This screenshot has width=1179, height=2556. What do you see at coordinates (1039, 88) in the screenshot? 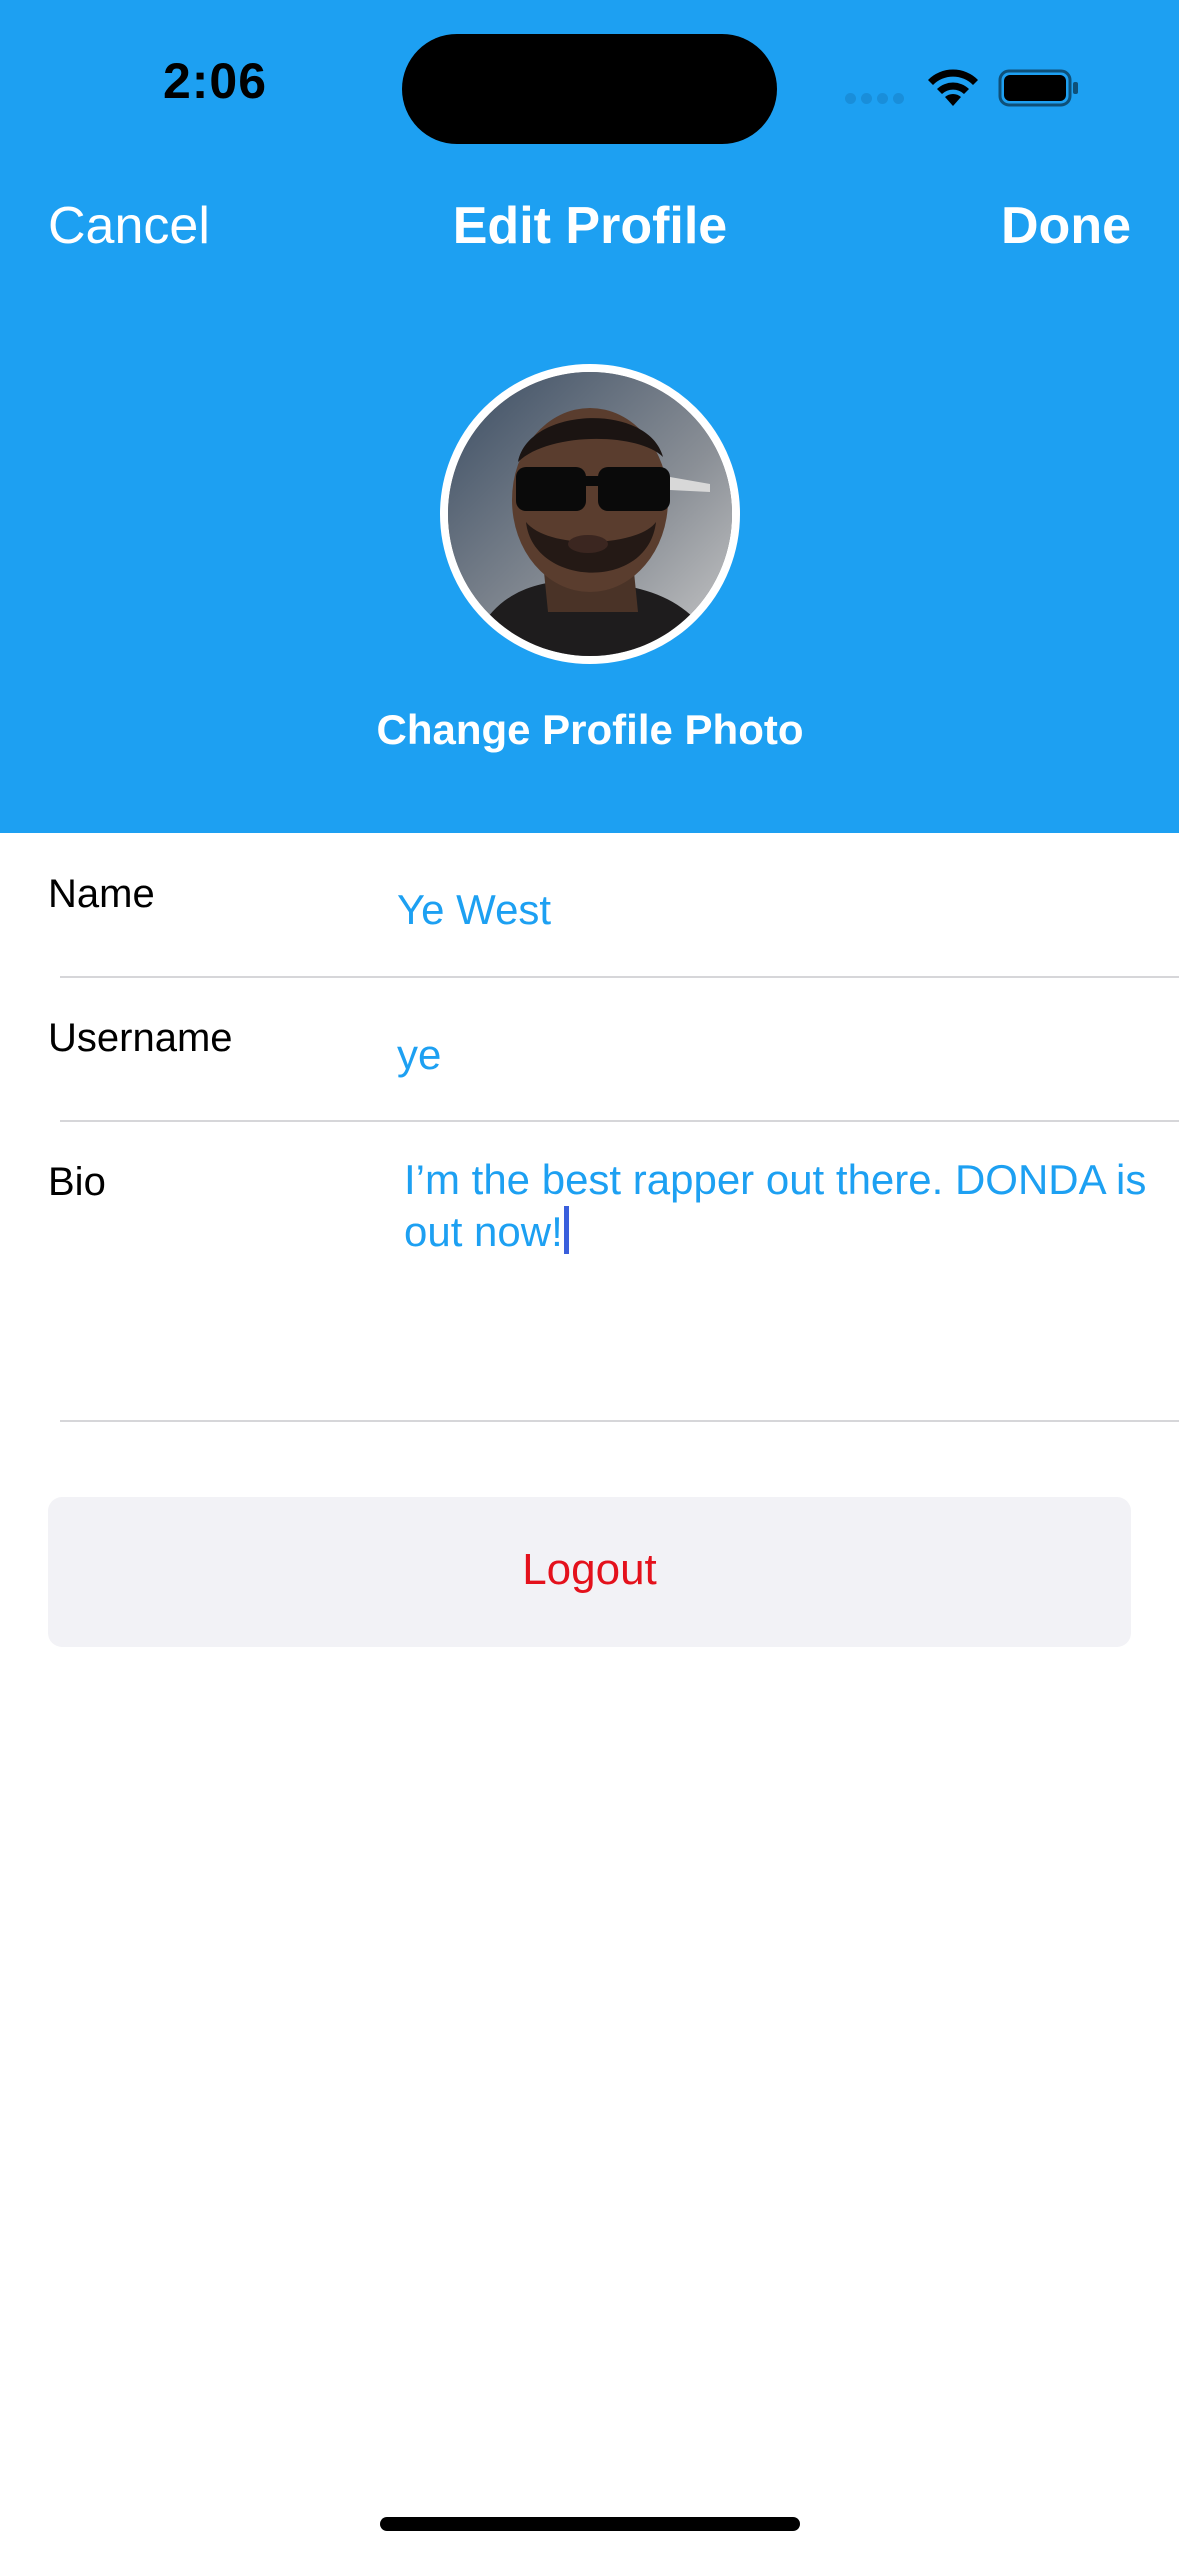
I see `battery-icon` at bounding box center [1039, 88].